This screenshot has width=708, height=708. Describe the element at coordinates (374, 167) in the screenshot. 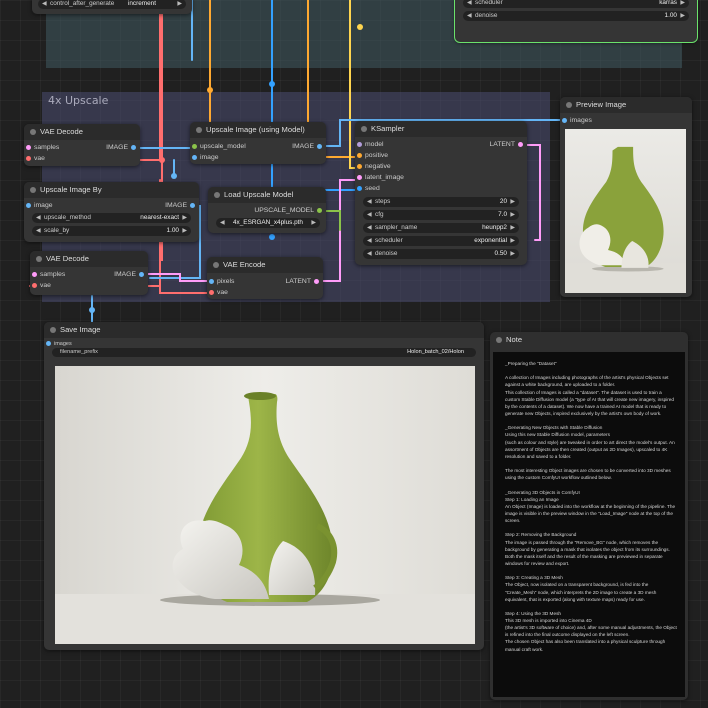

I see `input-negative: negative` at that location.